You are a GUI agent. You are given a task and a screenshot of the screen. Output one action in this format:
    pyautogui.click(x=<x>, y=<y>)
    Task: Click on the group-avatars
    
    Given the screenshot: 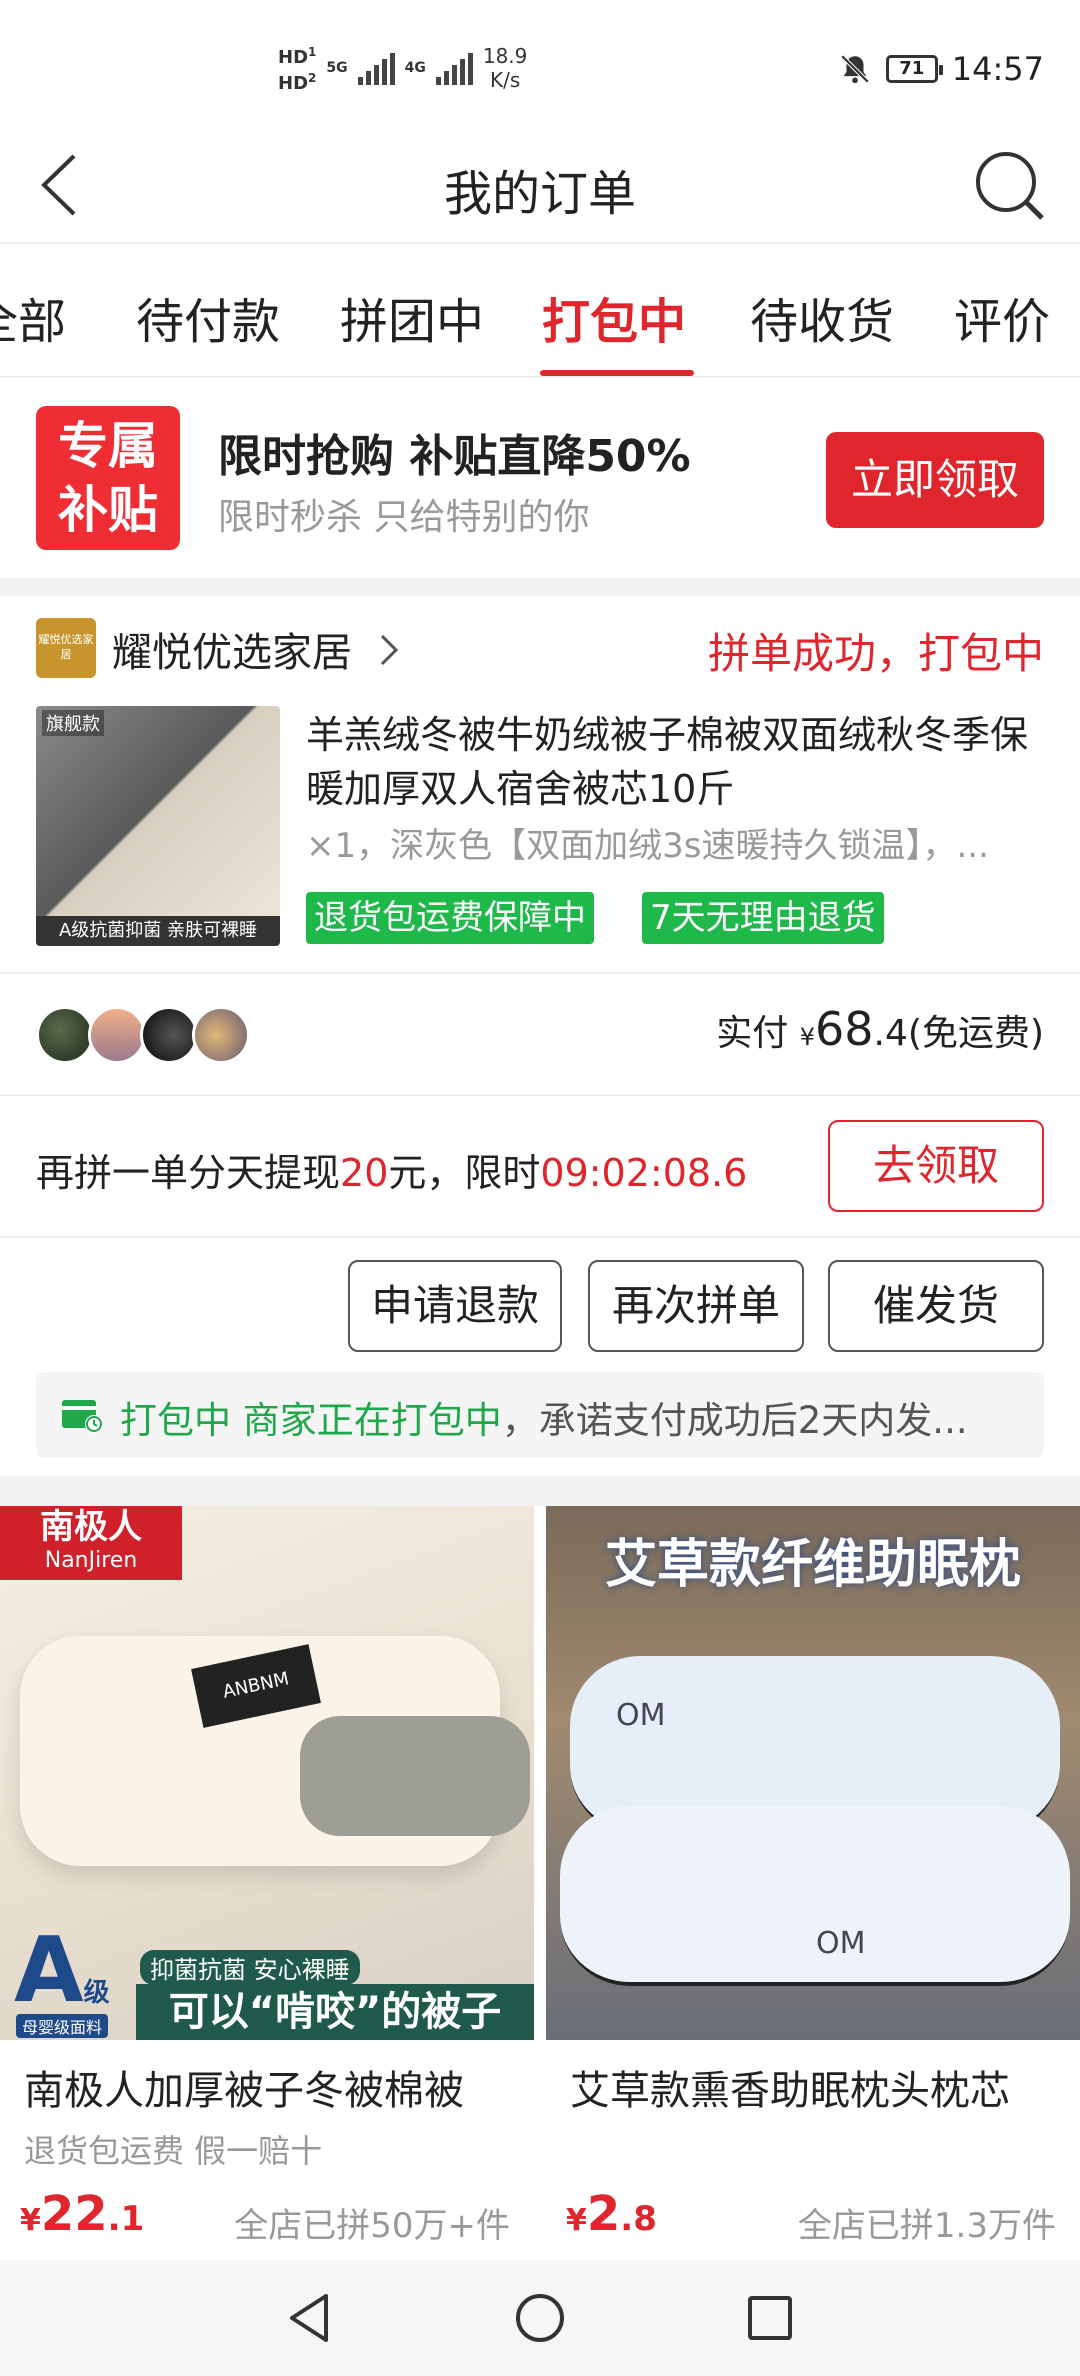 What is the action you would take?
    pyautogui.click(x=143, y=1035)
    